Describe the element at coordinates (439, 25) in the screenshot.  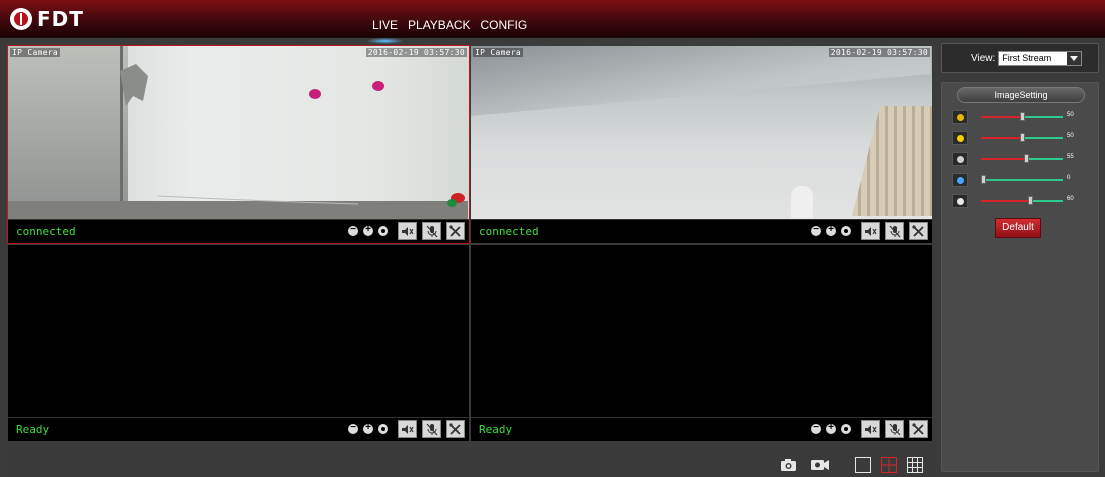
I see `nav-playback: PLAYBACK` at that location.